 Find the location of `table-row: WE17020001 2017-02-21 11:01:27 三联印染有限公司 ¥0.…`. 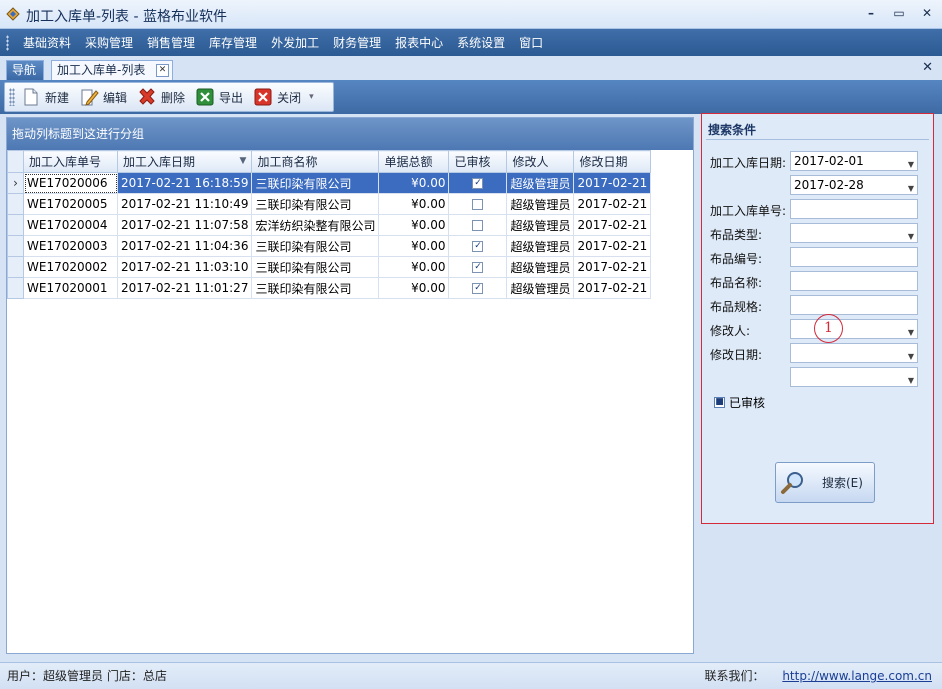

table-row: WE17020001 2017-02-21 11:01:27 三联印染有限公司 ¥0.… is located at coordinates (329, 288).